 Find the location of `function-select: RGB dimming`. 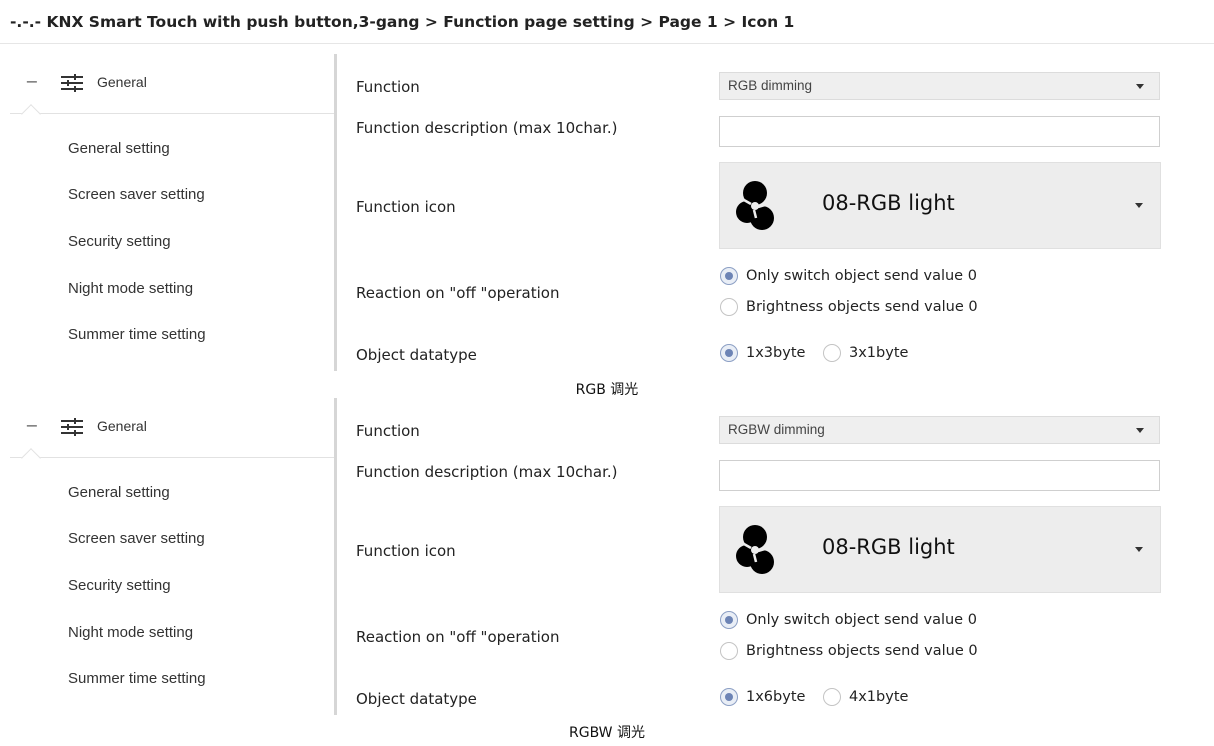

function-select: RGB dimming is located at coordinates (939, 86).